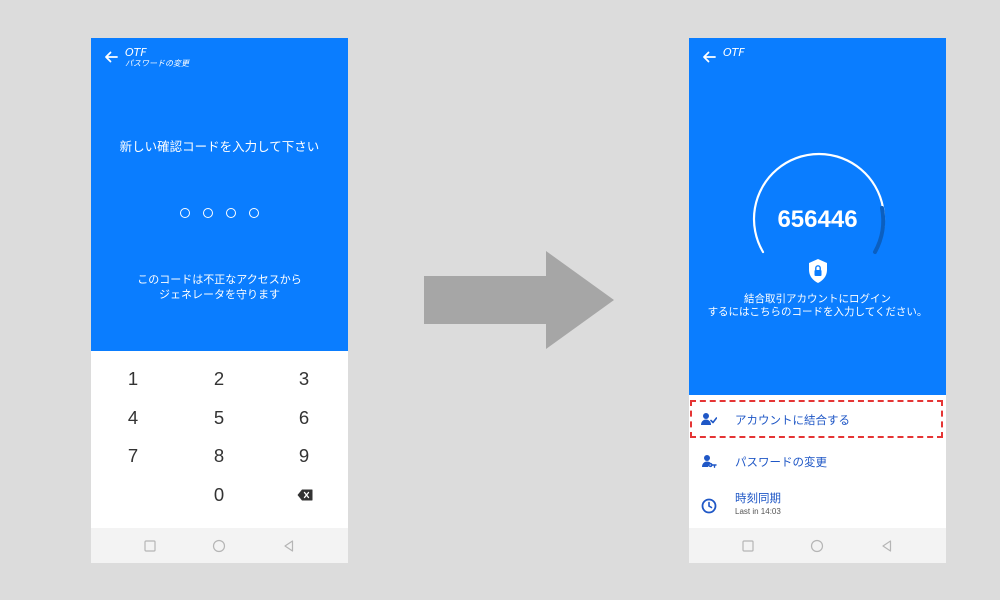 Image resolution: width=1000 pixels, height=600 pixels. Describe the element at coordinates (818, 271) in the screenshot. I see `shield-lock-icon` at that location.